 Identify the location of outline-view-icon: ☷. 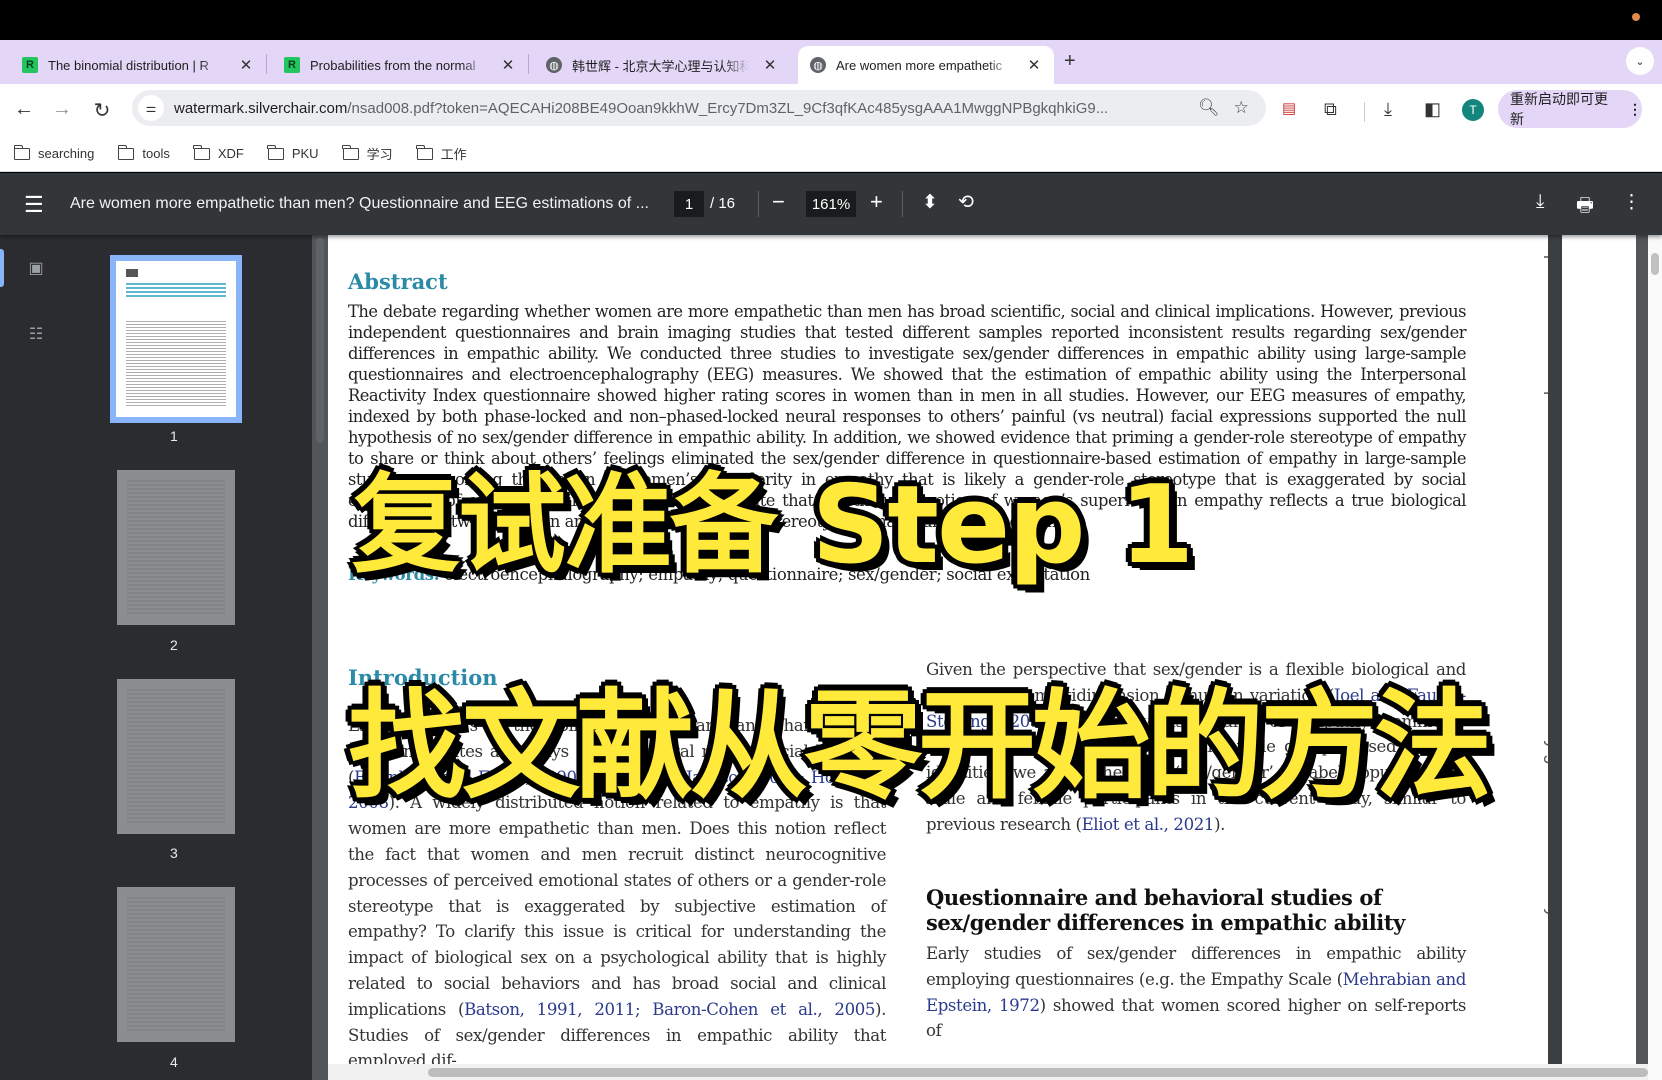
(36, 334).